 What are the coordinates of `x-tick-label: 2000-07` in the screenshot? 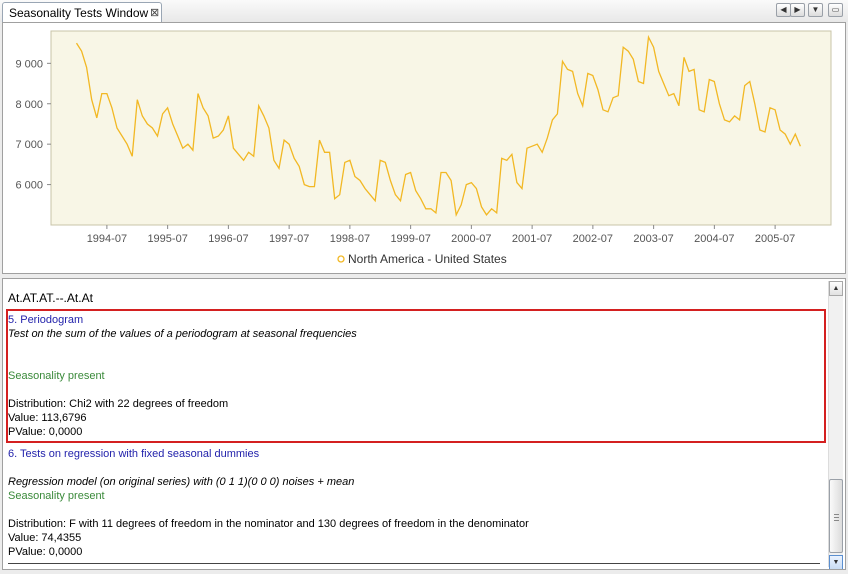 It's located at (471, 239).